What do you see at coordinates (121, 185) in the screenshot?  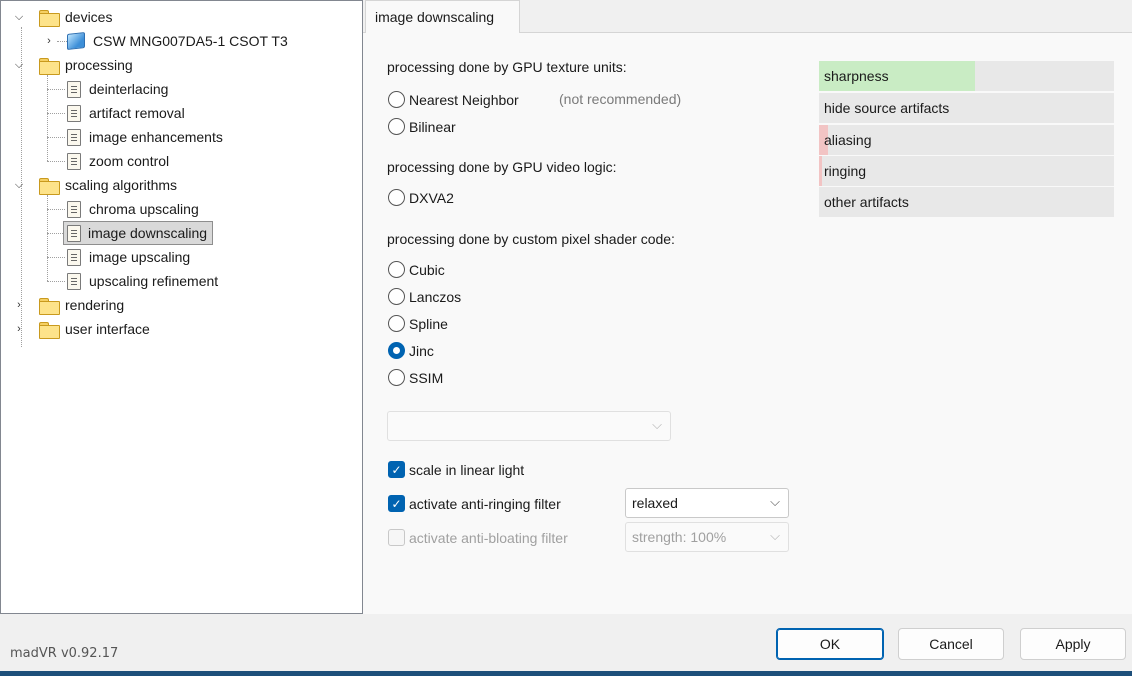 I see `tree-item-label: scaling algorithms` at bounding box center [121, 185].